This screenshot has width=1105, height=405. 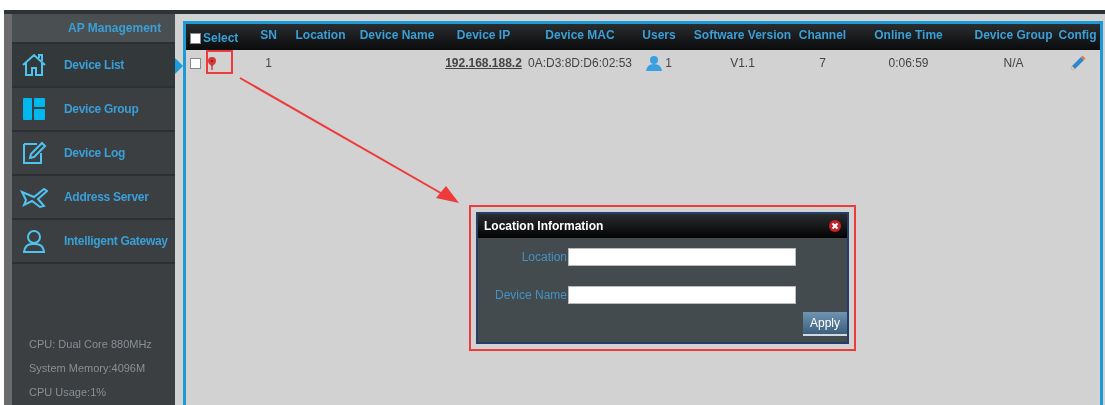 What do you see at coordinates (544, 257) in the screenshot?
I see `field-label: Location` at bounding box center [544, 257].